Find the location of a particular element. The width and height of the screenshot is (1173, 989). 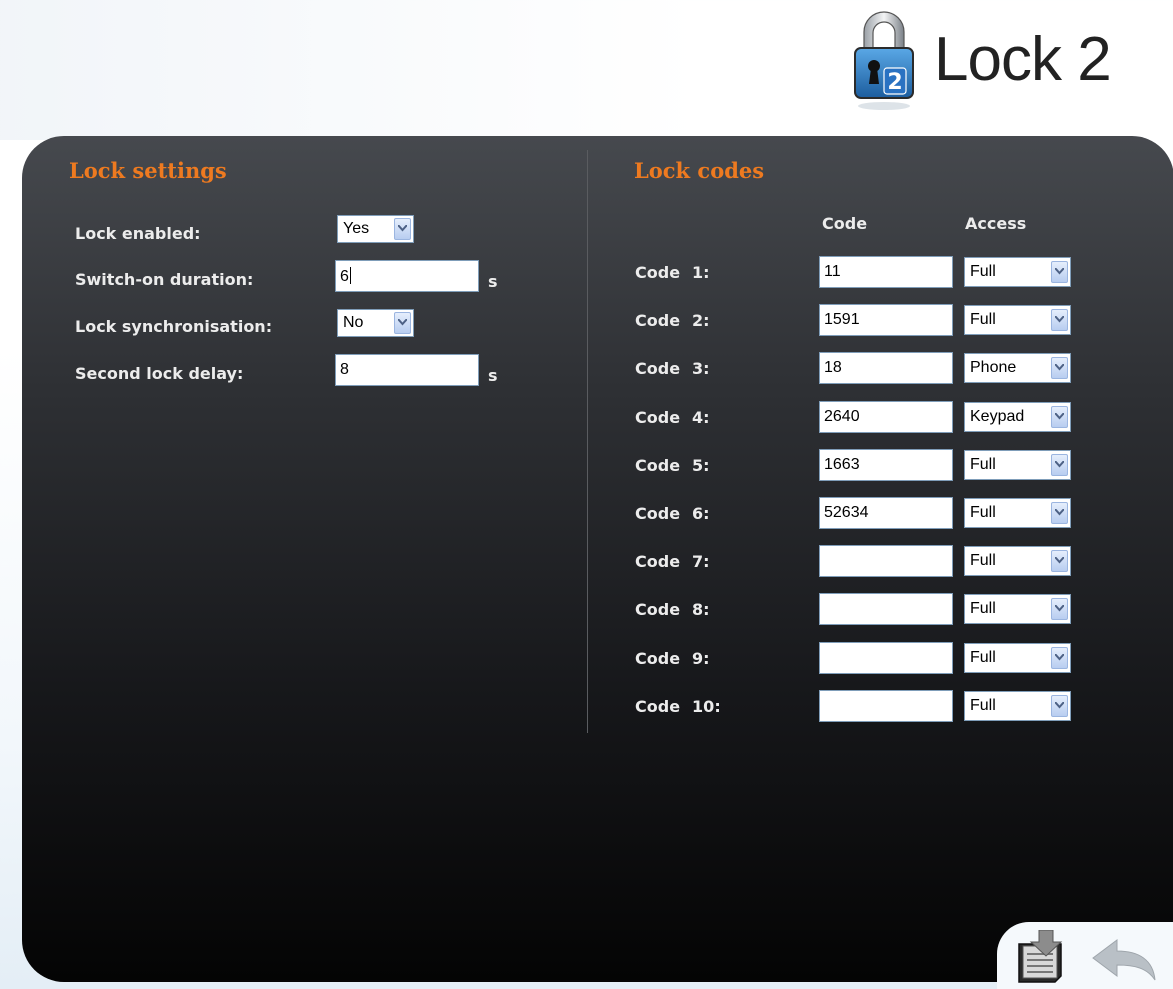

code-input: 18 is located at coordinates (886, 368).